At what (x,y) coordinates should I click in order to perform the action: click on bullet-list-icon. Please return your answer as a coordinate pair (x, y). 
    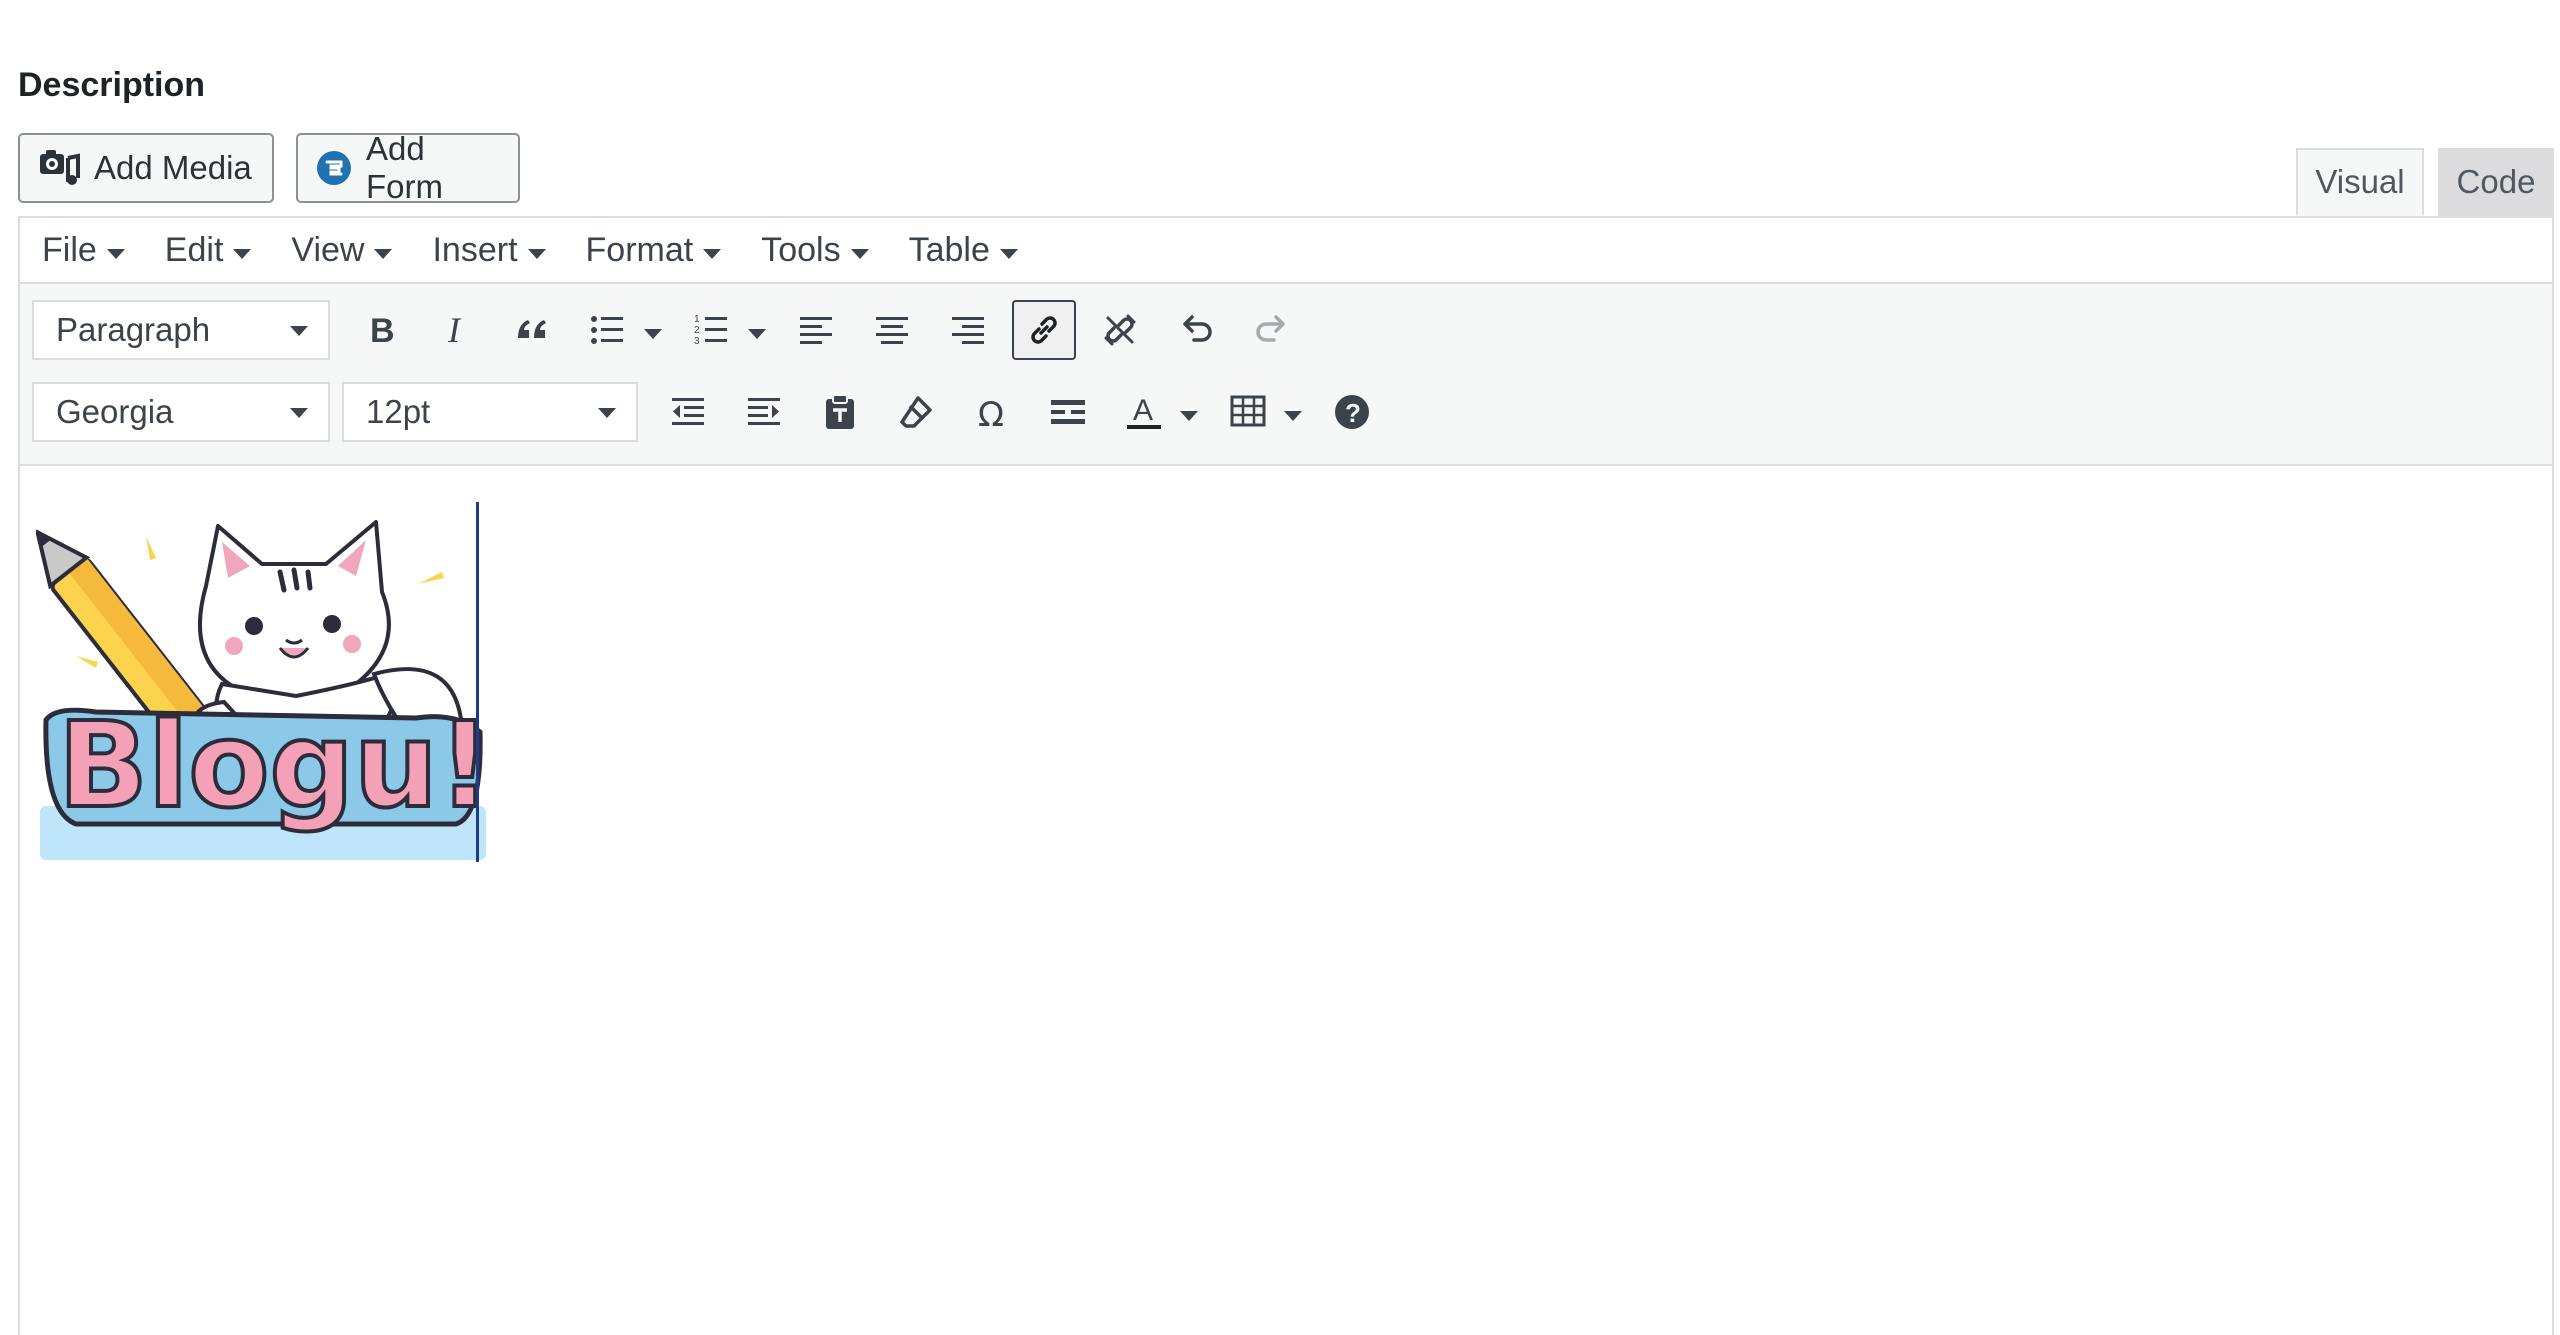
    Looking at the image, I should click on (607, 330).